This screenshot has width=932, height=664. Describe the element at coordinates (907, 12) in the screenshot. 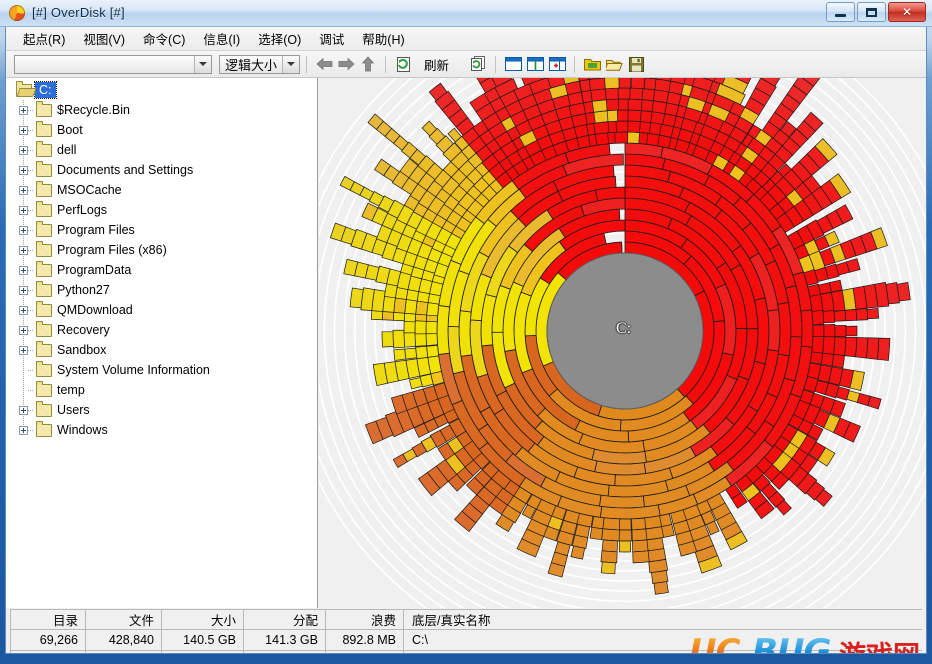

I see `close-button: ✕` at that location.